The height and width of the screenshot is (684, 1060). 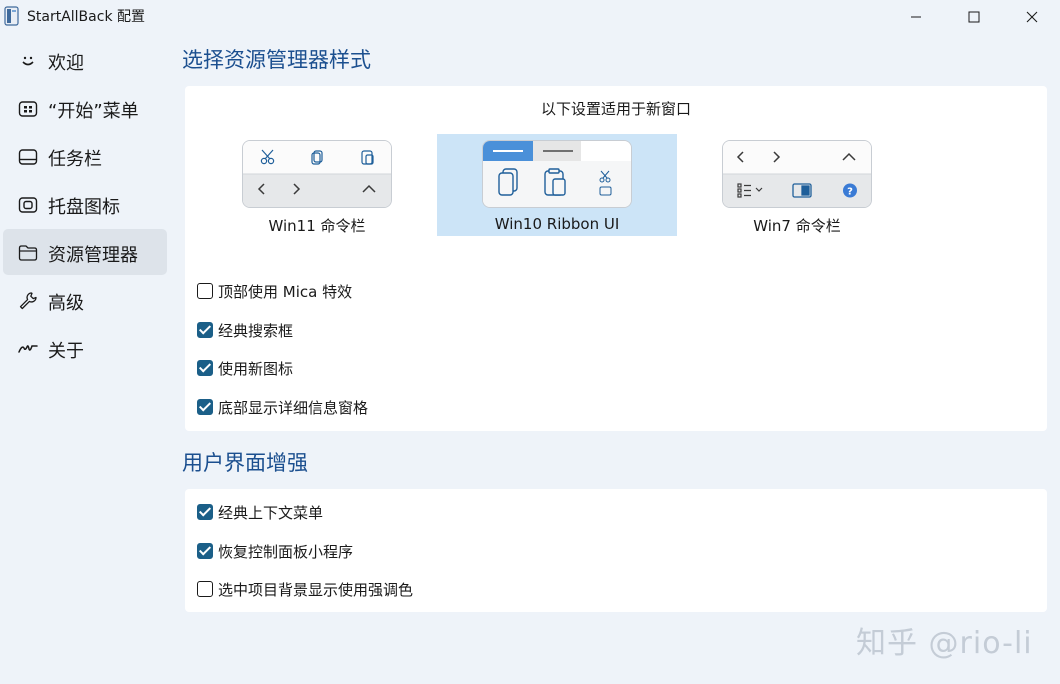 I want to click on win7-preview-graphic: ?, so click(x=797, y=174).